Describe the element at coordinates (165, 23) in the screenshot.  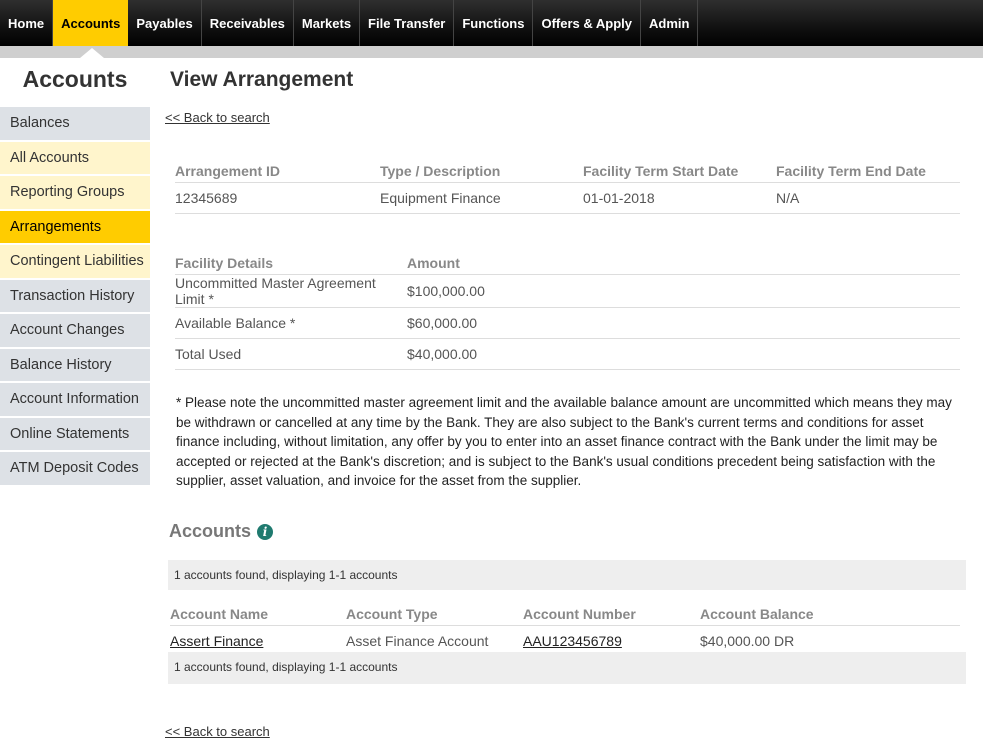
I see `nav-tab-payables: Payables` at that location.